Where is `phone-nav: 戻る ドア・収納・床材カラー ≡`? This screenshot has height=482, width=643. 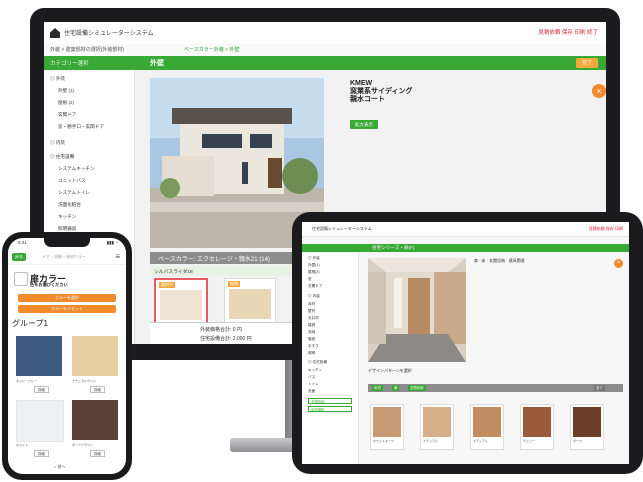 phone-nav: 戻る ドア・収納・床材カラー ≡ is located at coordinates (67, 257).